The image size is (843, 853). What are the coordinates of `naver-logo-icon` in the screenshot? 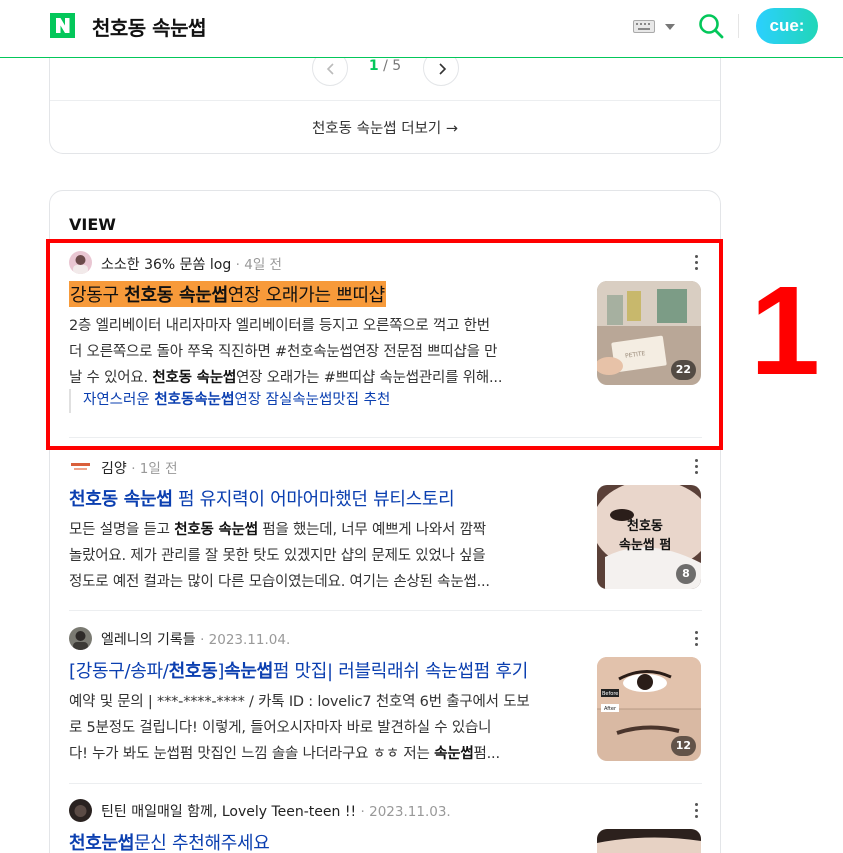 It's located at (62, 25).